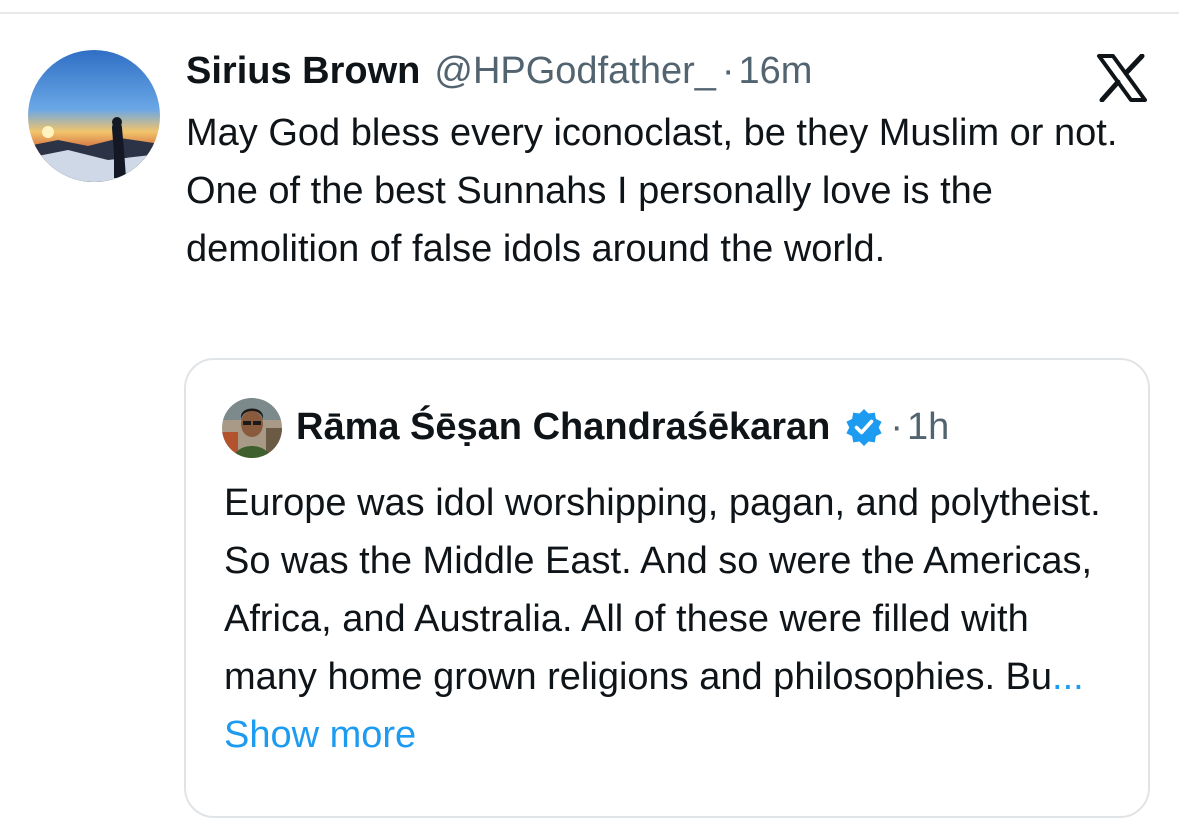 This screenshot has height=818, width=1179. I want to click on quoted-tweet-header: Rāma Śēṣan Chandraśēkaran · 1h, so click(622, 427).